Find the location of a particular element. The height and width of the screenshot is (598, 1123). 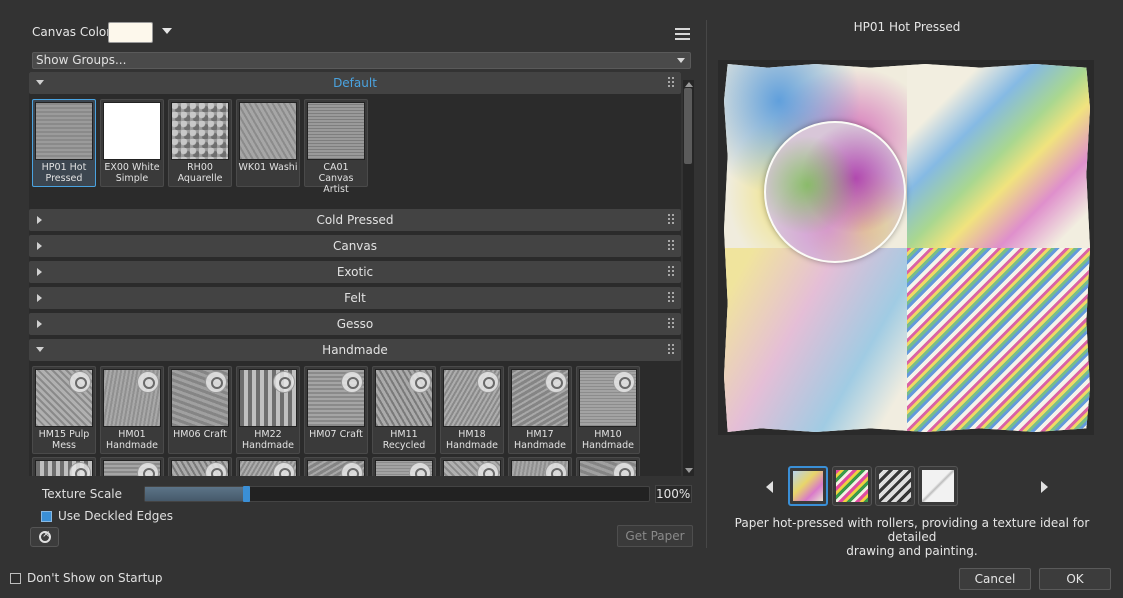

paper-thumb-handmade: HM10 Handmade is located at coordinates (608, 410).